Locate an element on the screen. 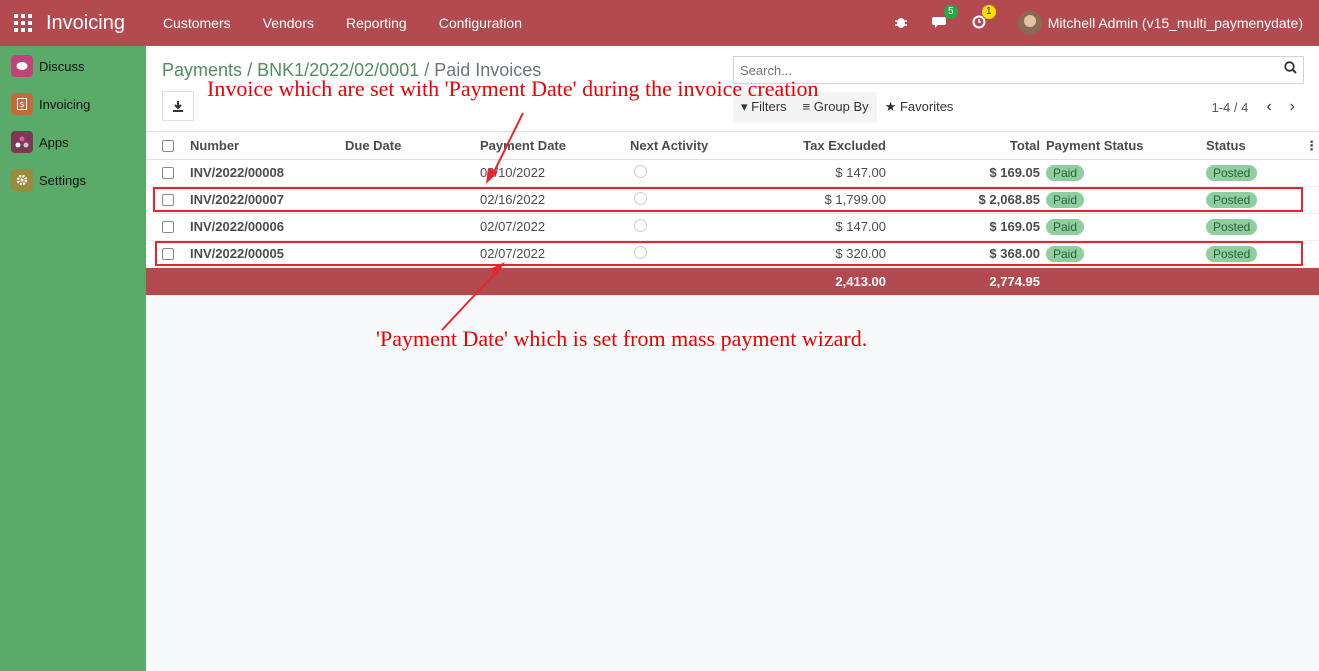 The height and width of the screenshot is (671, 1319). sidebar-item-label: Settings is located at coordinates (62, 180).